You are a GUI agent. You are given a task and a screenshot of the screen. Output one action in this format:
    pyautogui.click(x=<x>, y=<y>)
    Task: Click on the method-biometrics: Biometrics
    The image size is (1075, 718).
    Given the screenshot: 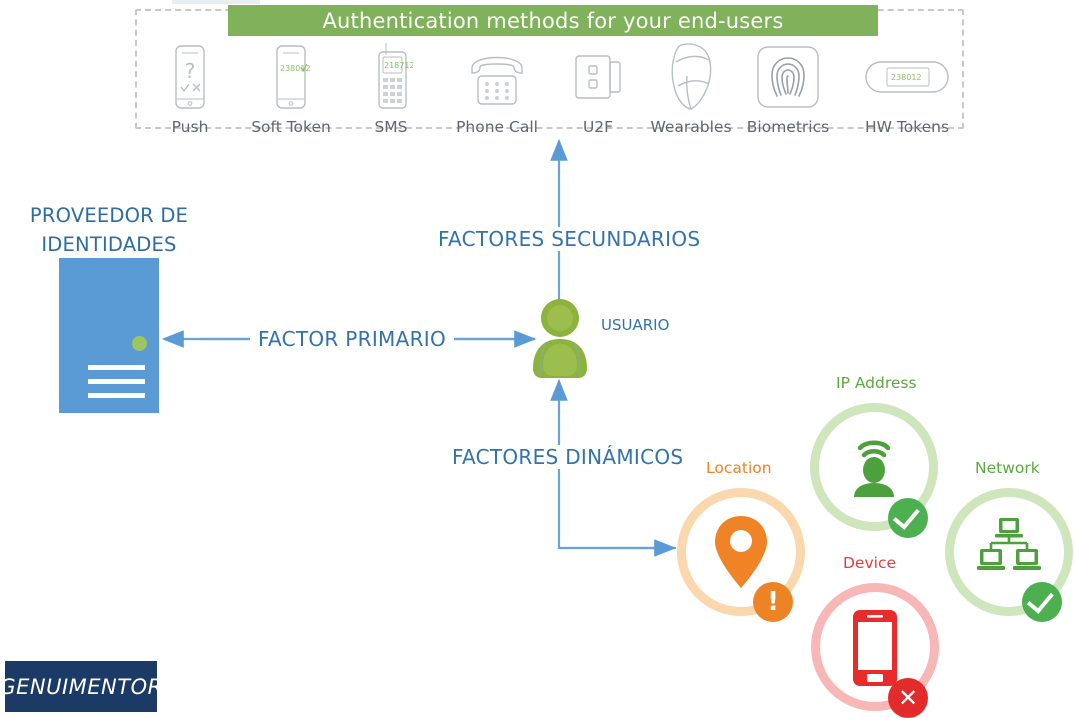 What is the action you would take?
    pyautogui.click(x=788, y=93)
    